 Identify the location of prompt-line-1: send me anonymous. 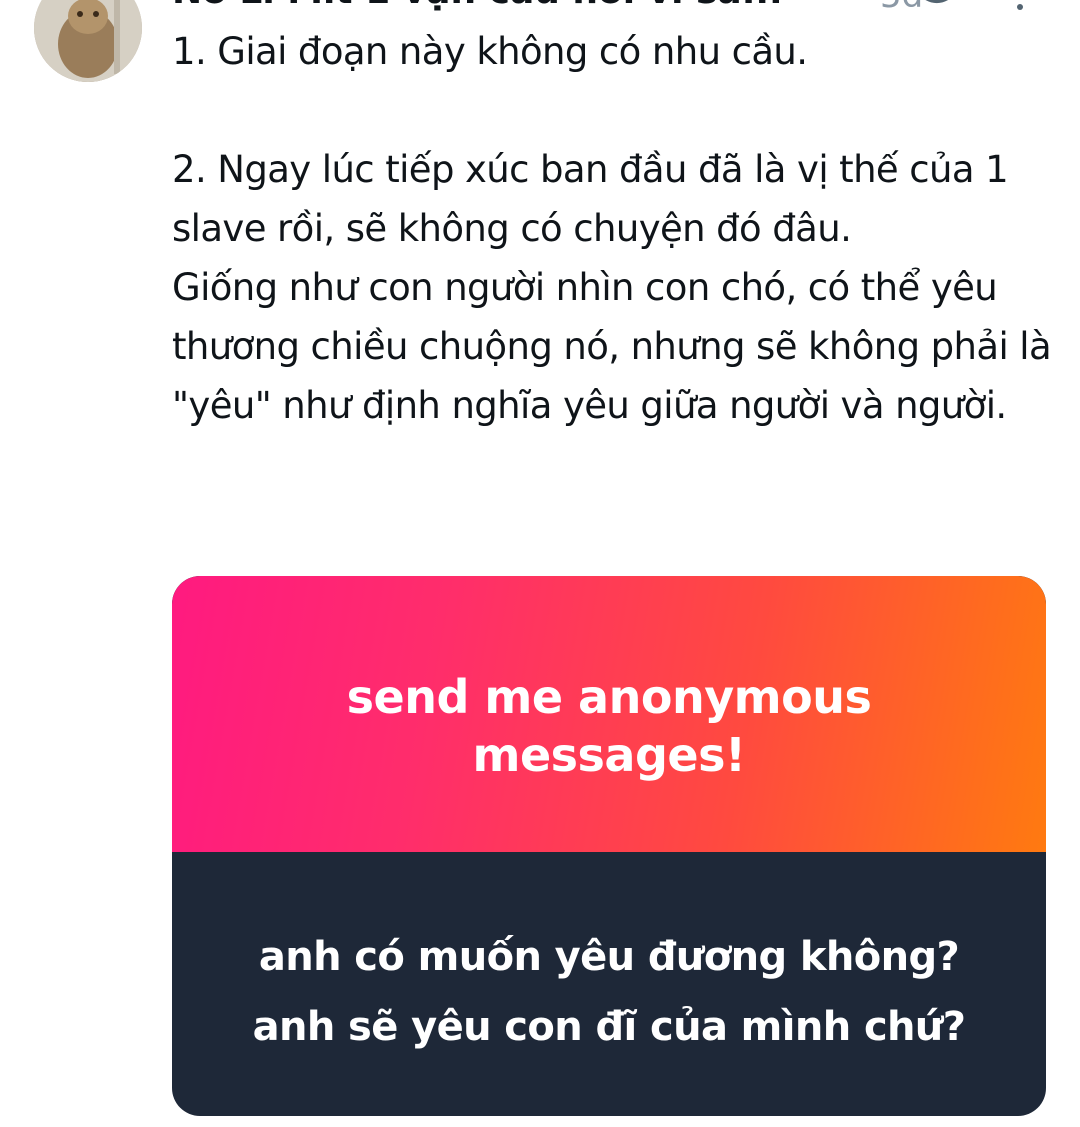
(609, 697).